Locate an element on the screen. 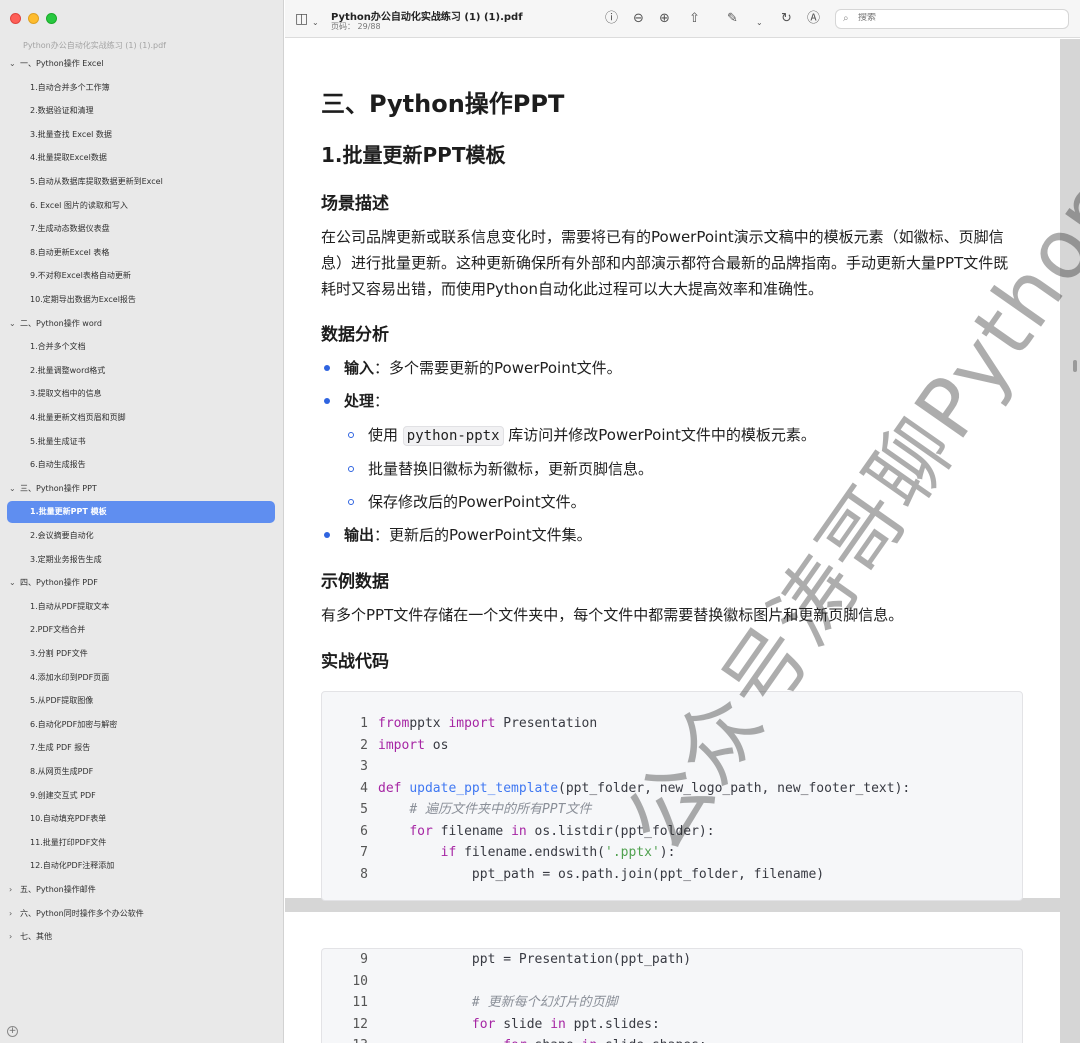 Image resolution: width=1080 pixels, height=1043 pixels. toc-item: 10.定期导出数据为Excel报告 is located at coordinates (83, 300).